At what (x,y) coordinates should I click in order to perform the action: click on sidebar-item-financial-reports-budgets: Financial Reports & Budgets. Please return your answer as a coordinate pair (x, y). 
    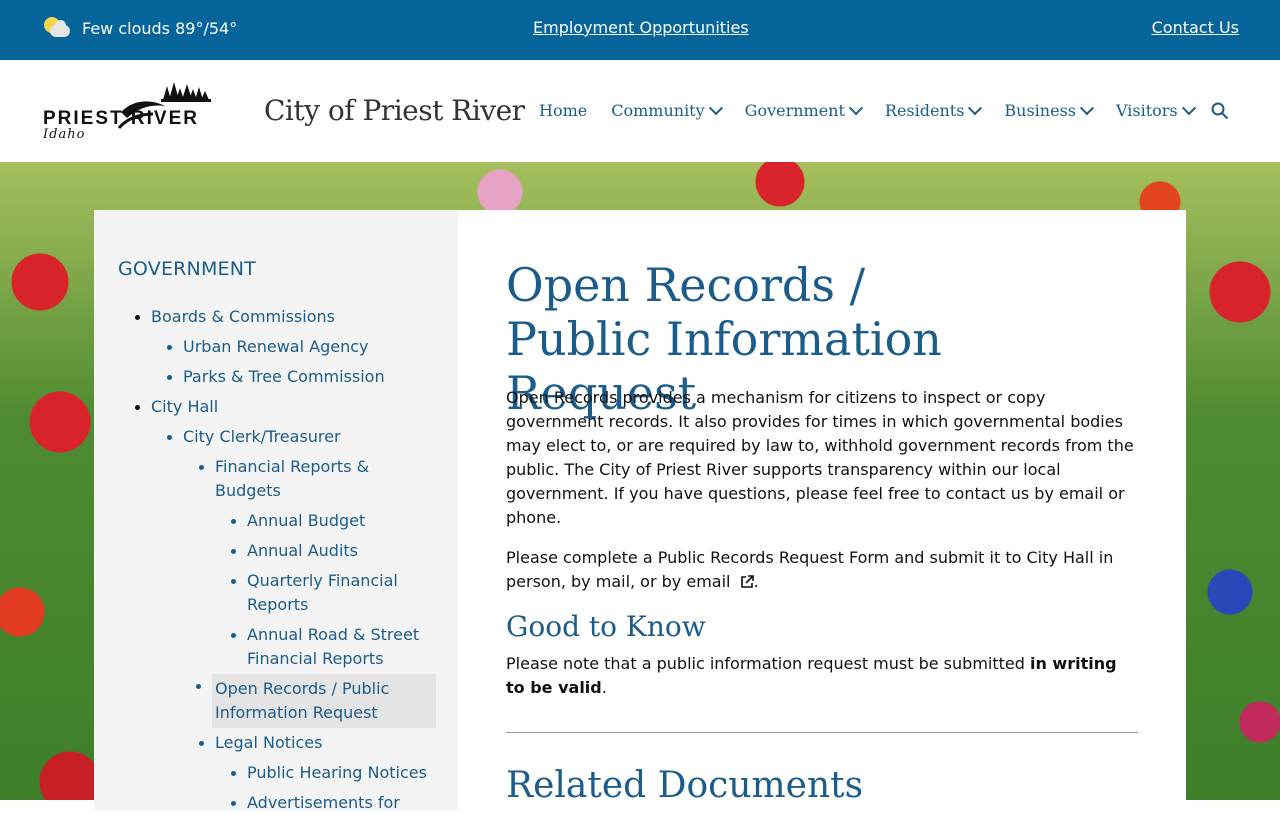
    Looking at the image, I should click on (307, 479).